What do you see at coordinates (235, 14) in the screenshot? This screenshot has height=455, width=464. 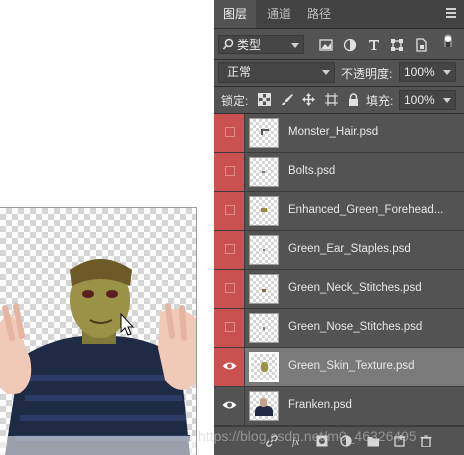 I see `tab-layers: 图层` at bounding box center [235, 14].